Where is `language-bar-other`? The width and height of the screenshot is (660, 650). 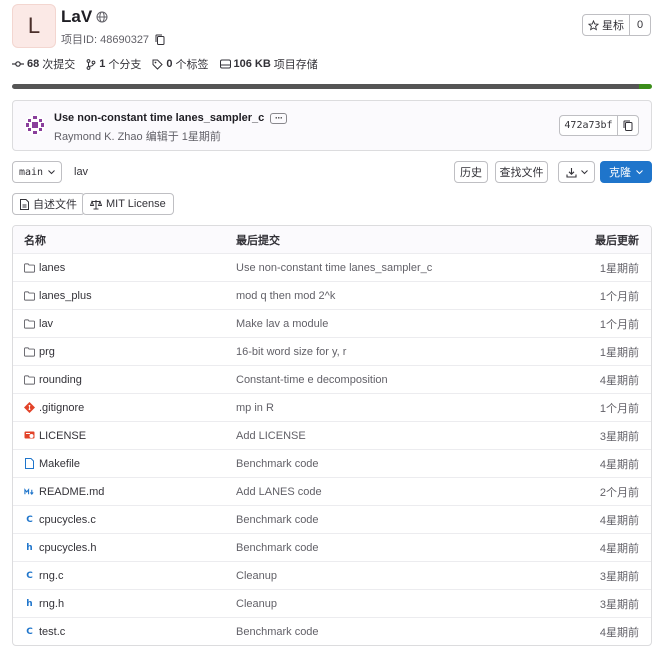 language-bar-other is located at coordinates (645, 86).